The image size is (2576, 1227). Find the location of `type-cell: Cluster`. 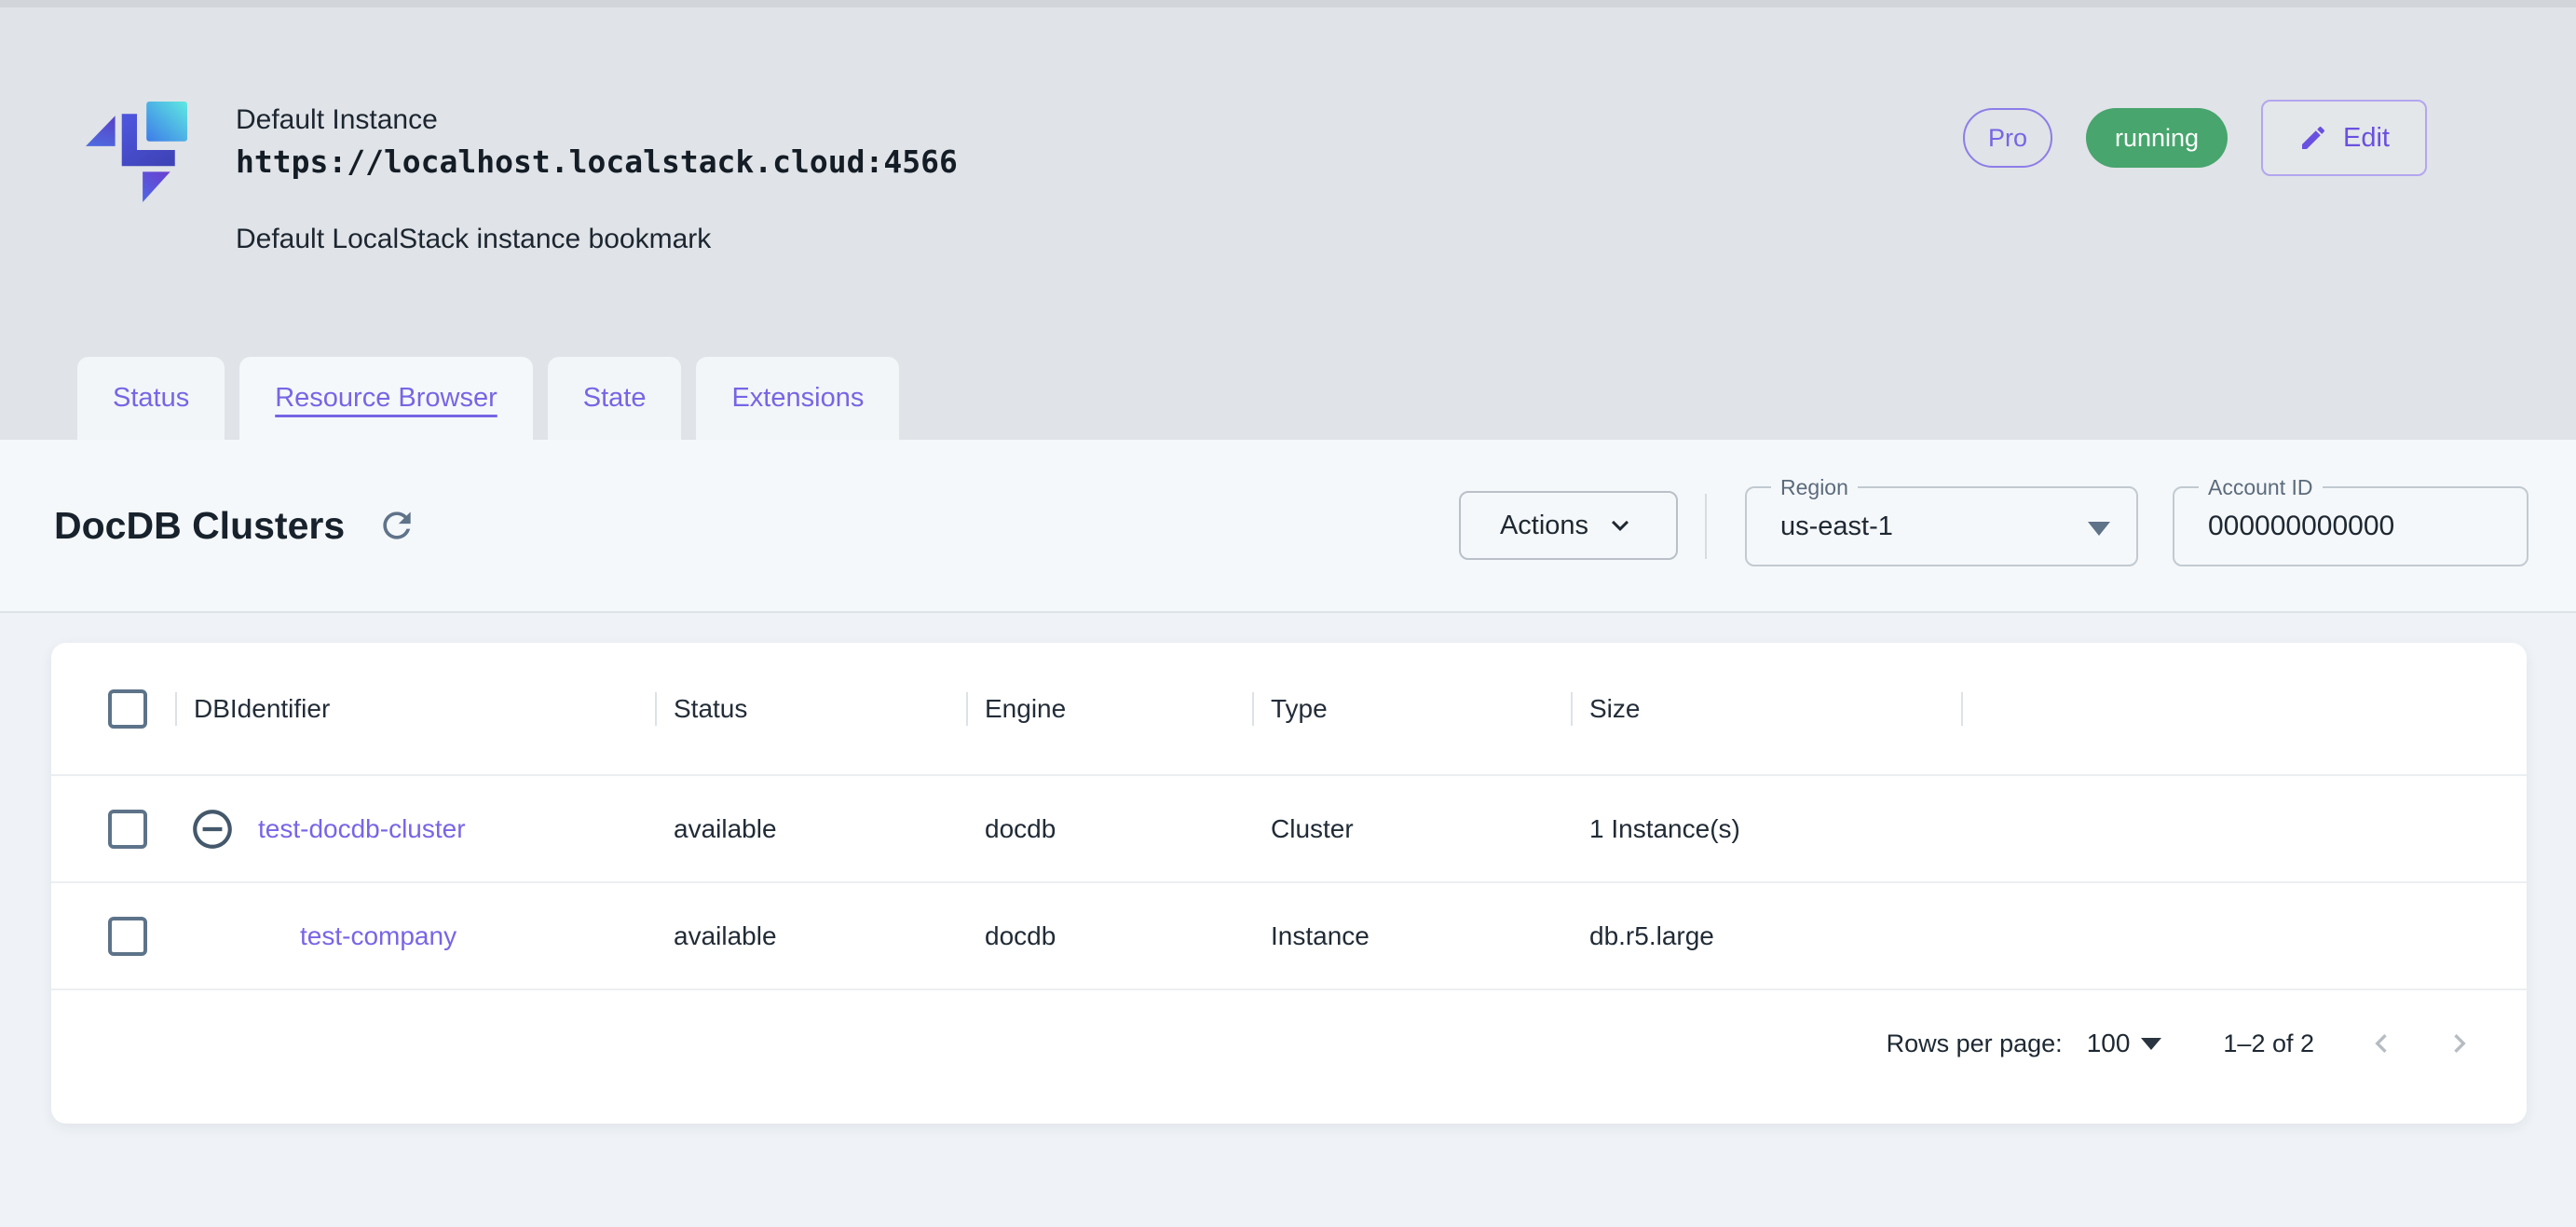

type-cell: Cluster is located at coordinates (1312, 828).